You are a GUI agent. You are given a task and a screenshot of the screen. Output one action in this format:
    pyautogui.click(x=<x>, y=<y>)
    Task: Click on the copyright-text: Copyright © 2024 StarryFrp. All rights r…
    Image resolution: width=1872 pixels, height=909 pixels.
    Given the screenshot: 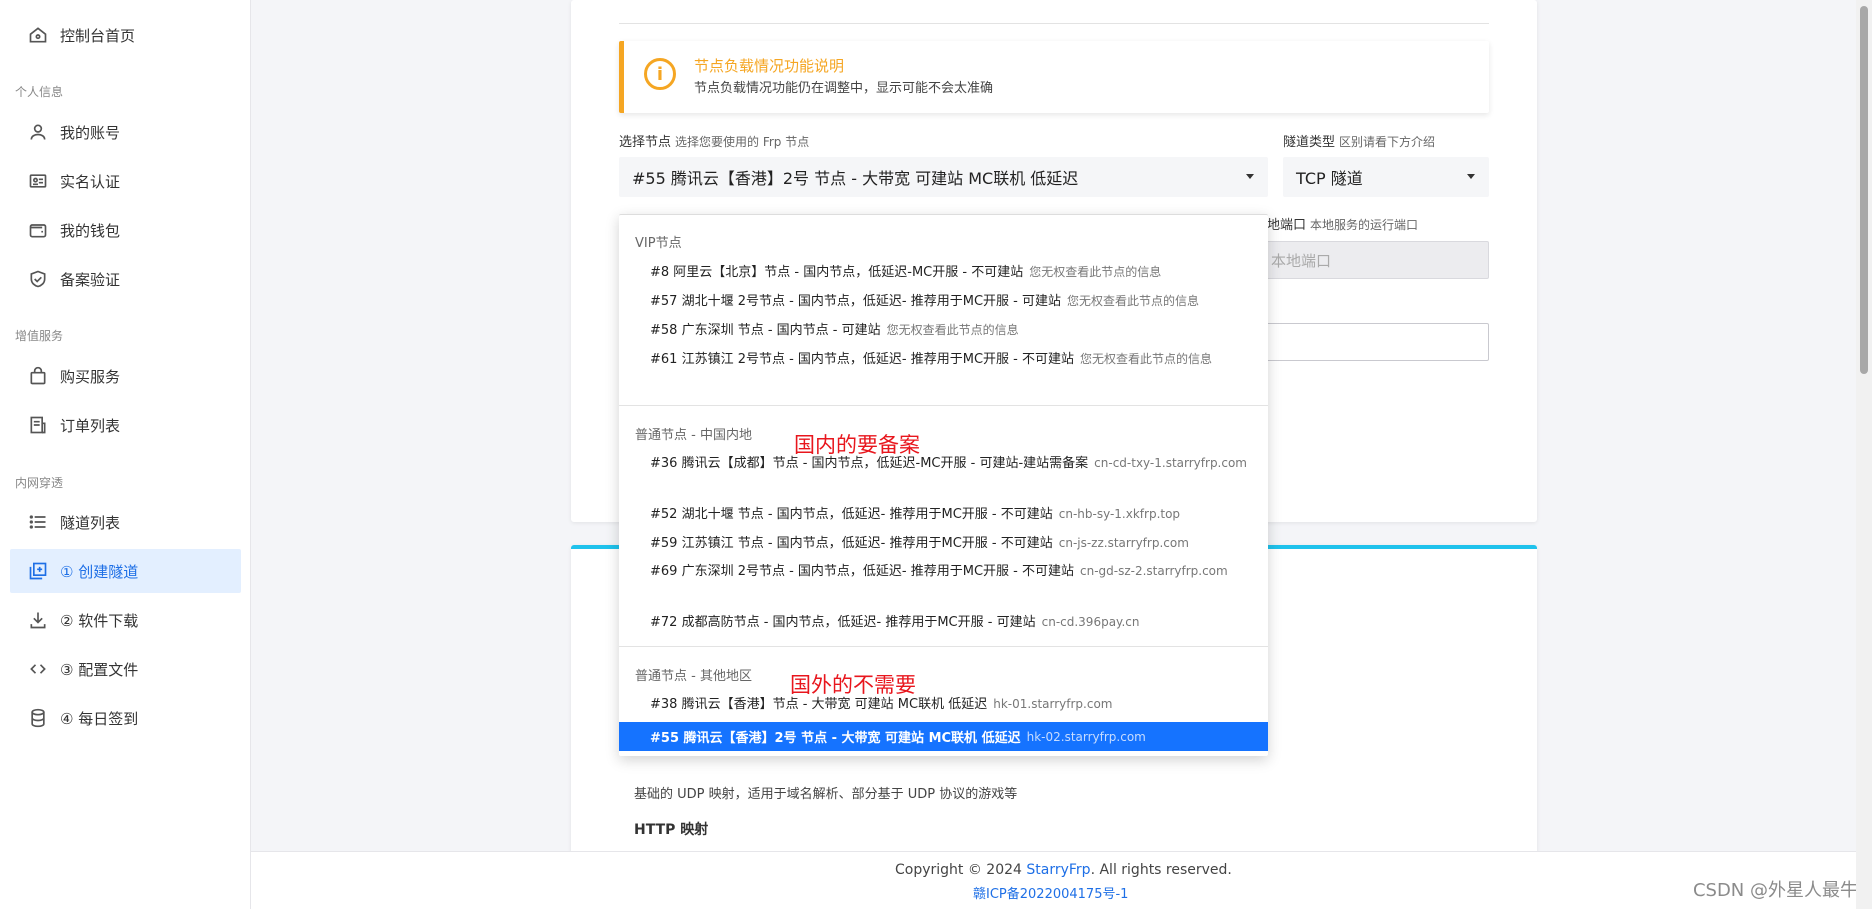 What is the action you would take?
    pyautogui.click(x=1063, y=870)
    